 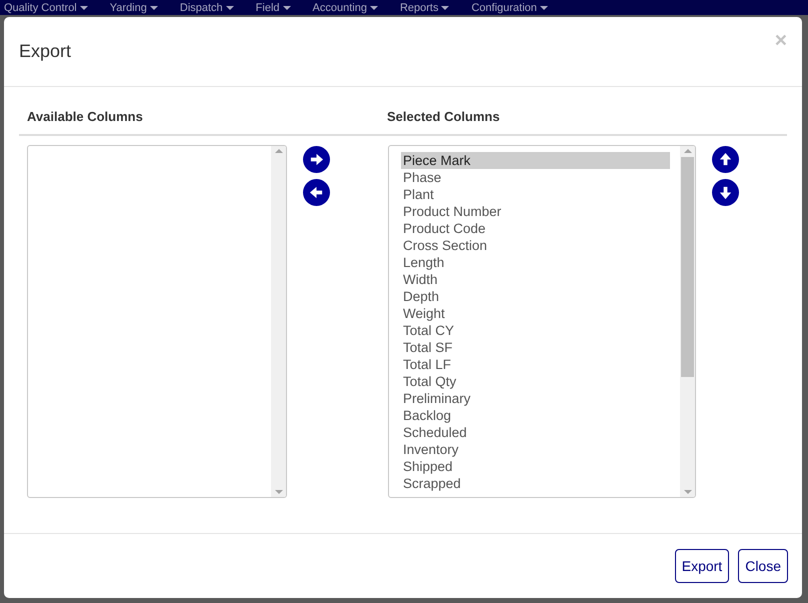 What do you see at coordinates (273, 8) in the screenshot?
I see `nav-menu-item: Field` at bounding box center [273, 8].